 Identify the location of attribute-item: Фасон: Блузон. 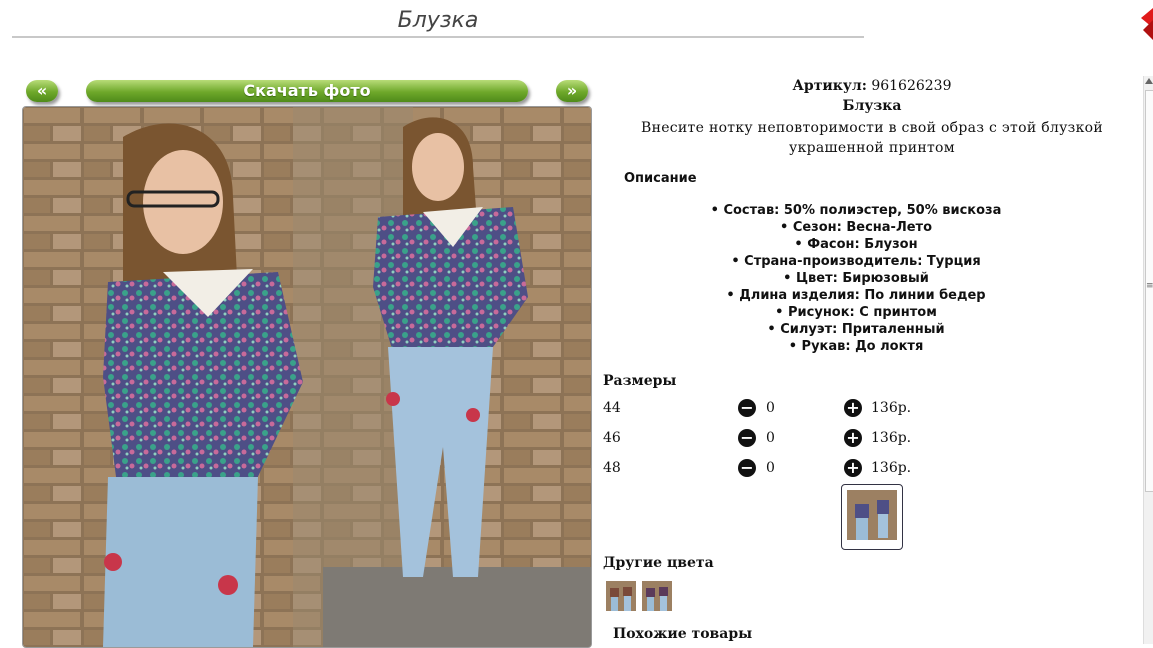
(856, 244).